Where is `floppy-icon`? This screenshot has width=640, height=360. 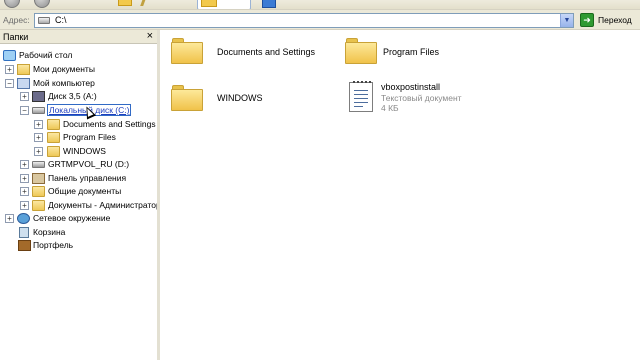 floppy-icon is located at coordinates (38, 96).